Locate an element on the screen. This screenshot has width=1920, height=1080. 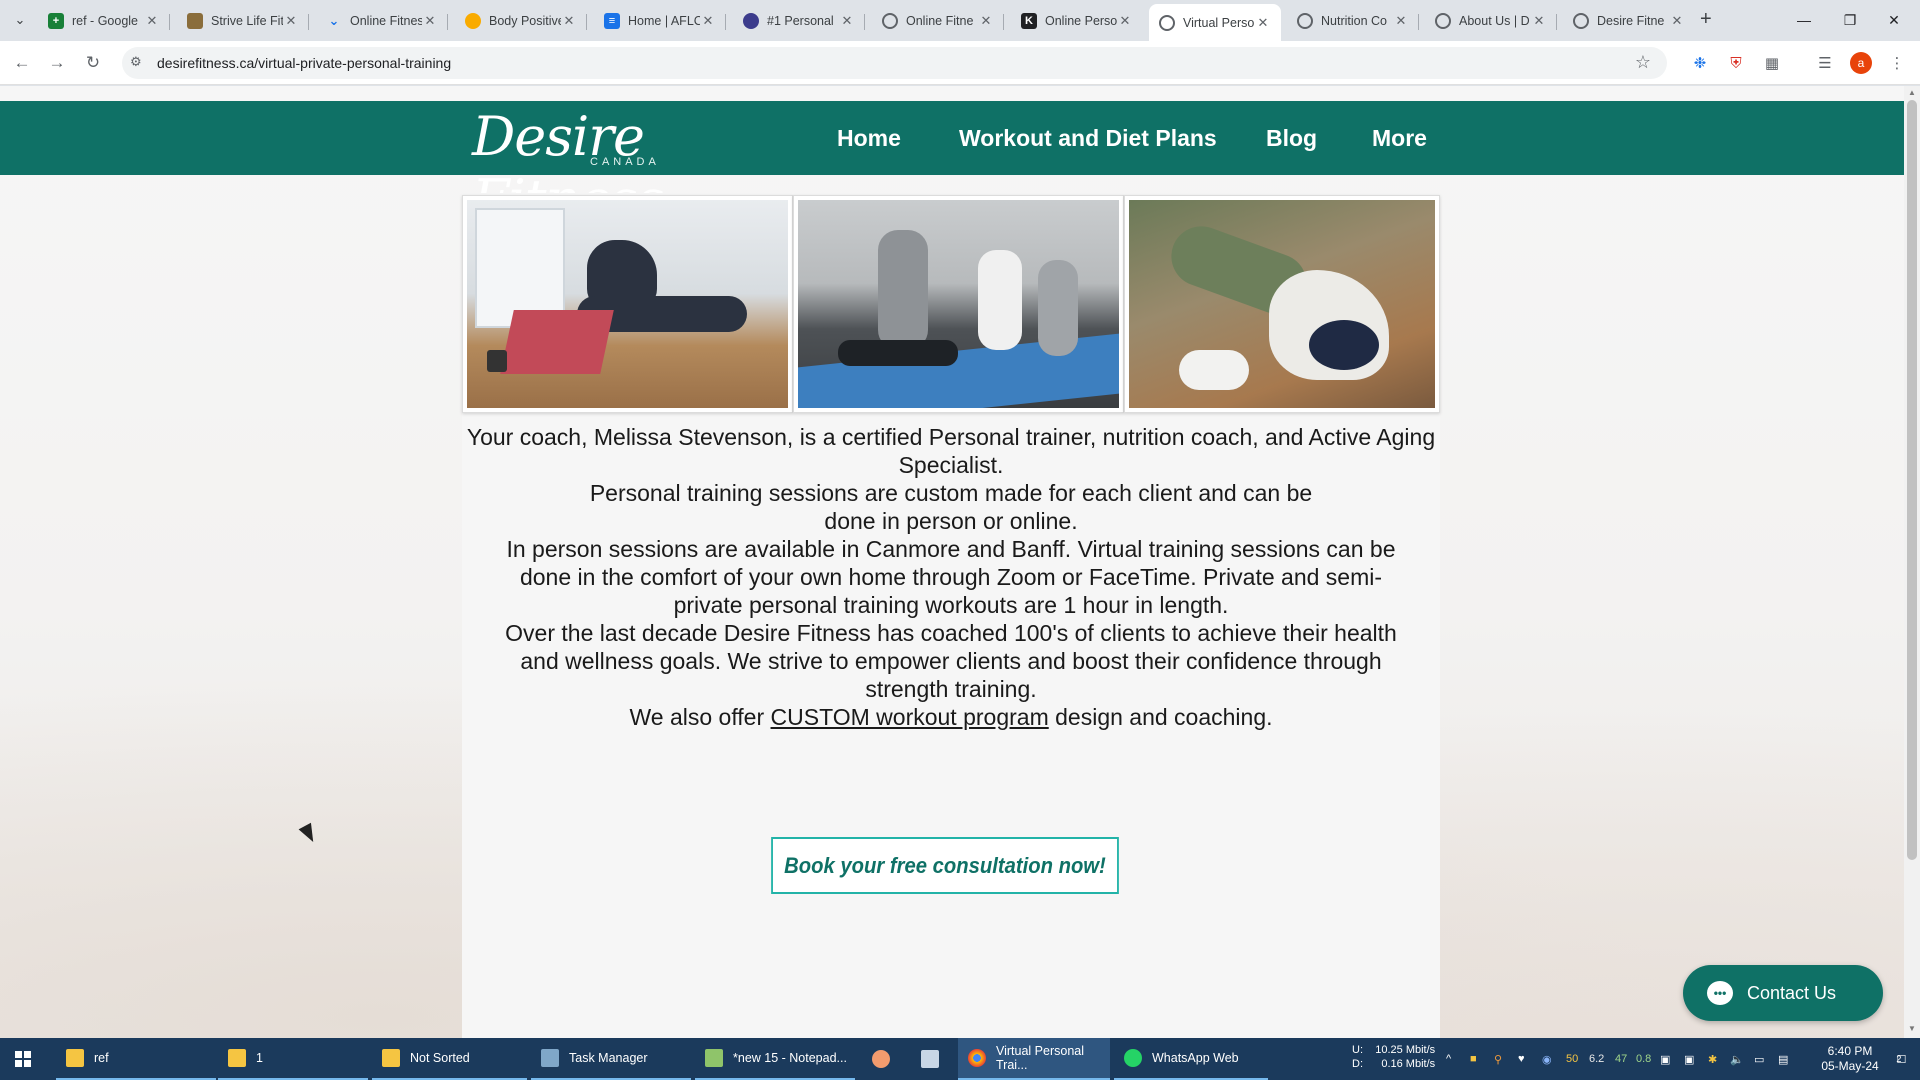
taskbar-label: Not Sorted is located at coordinates (440, 1058).